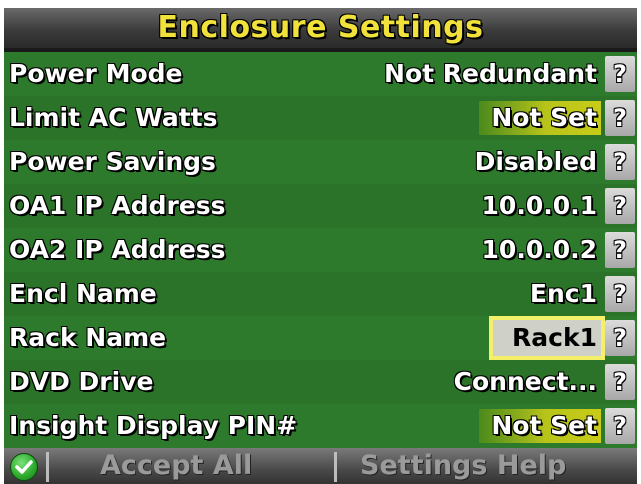  What do you see at coordinates (539, 250) in the screenshot?
I see `setting-value: 10.0.0.2` at bounding box center [539, 250].